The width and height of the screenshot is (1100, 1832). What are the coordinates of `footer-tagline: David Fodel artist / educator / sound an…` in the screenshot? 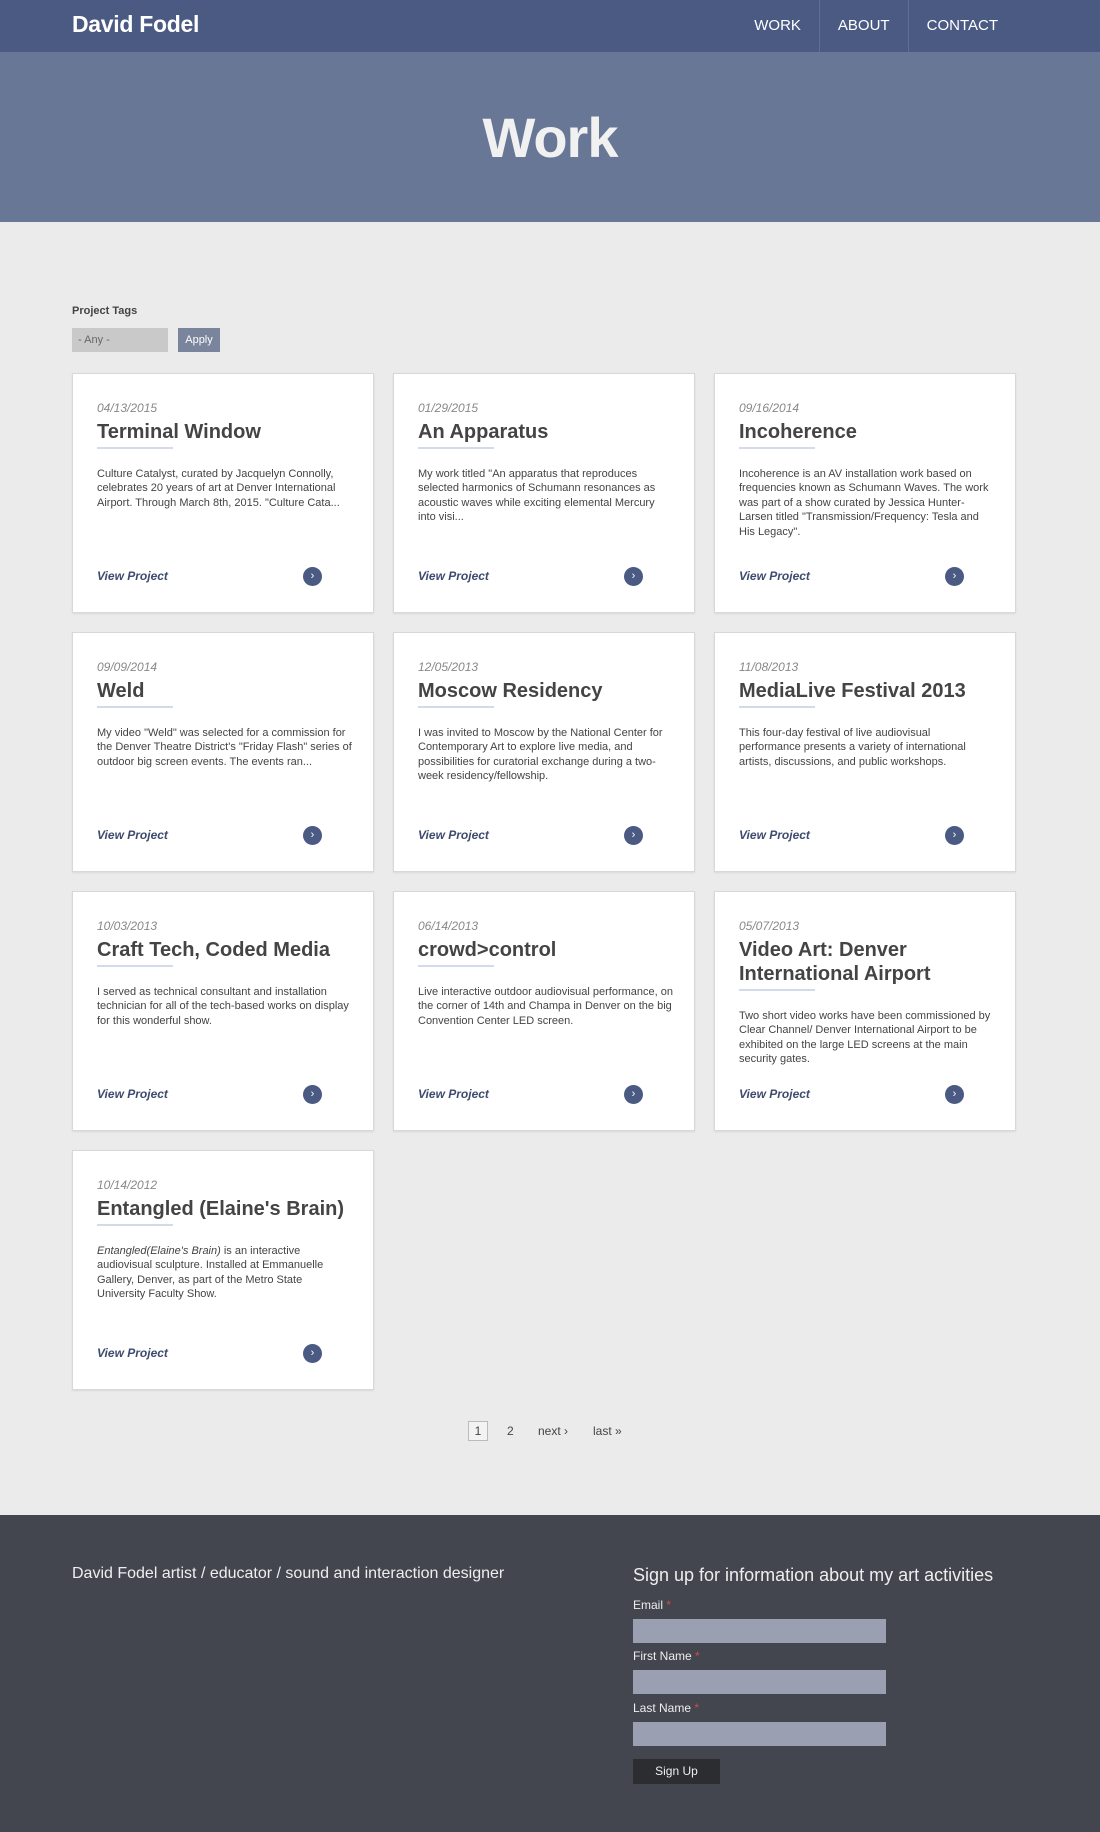 It's located at (288, 1573).